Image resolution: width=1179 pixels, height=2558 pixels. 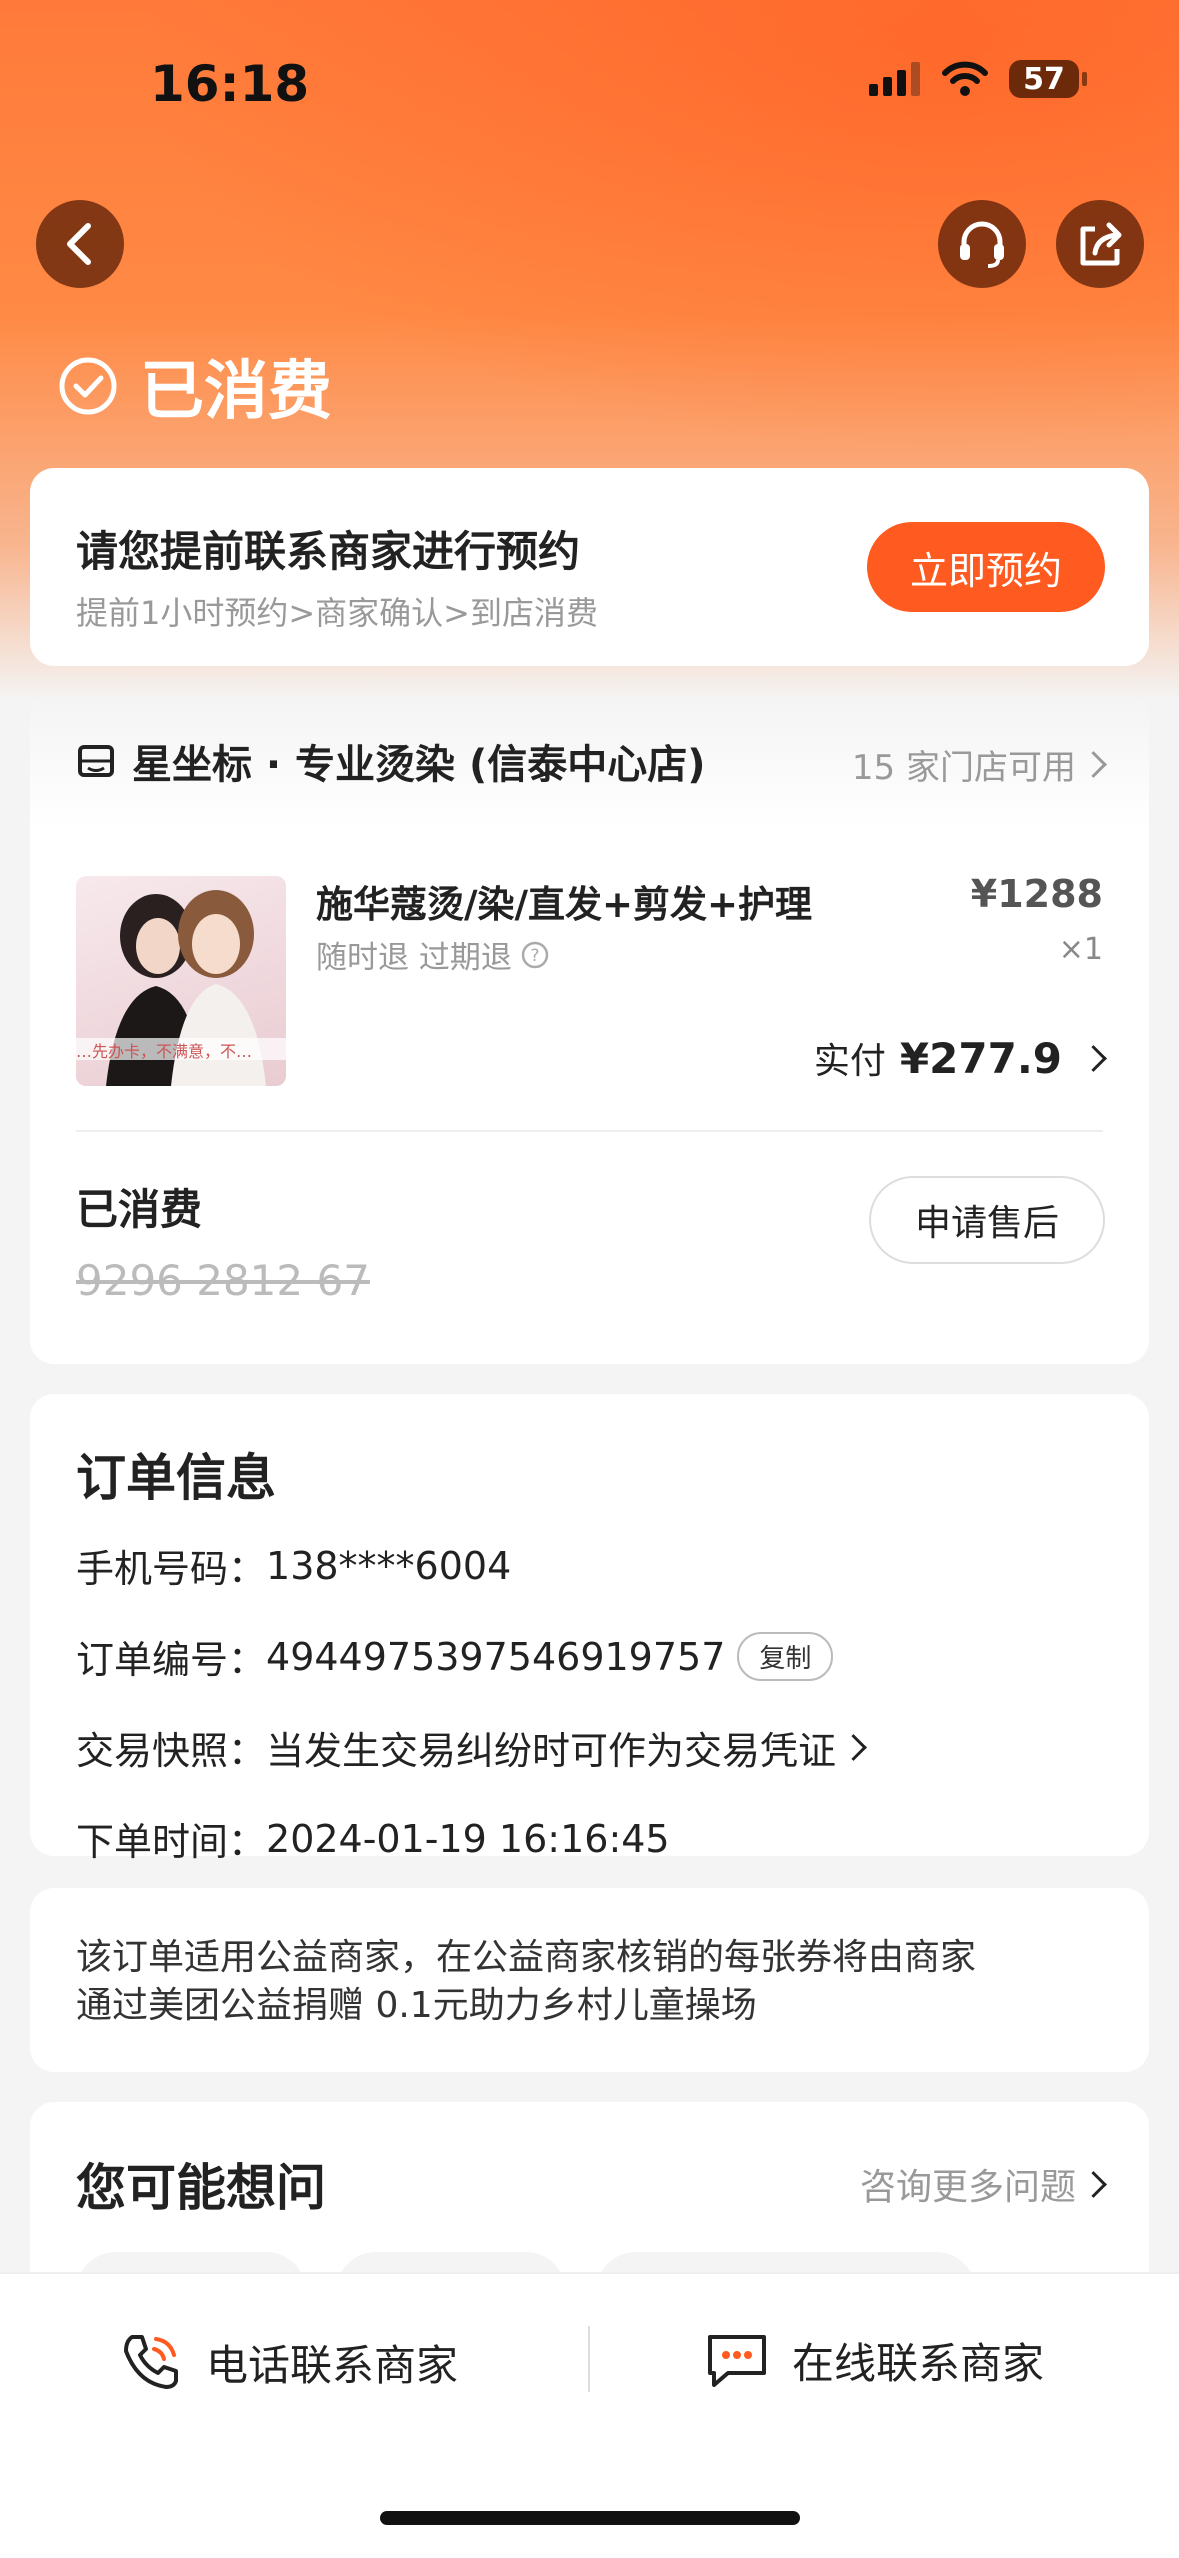 I want to click on back-button, so click(x=80, y=244).